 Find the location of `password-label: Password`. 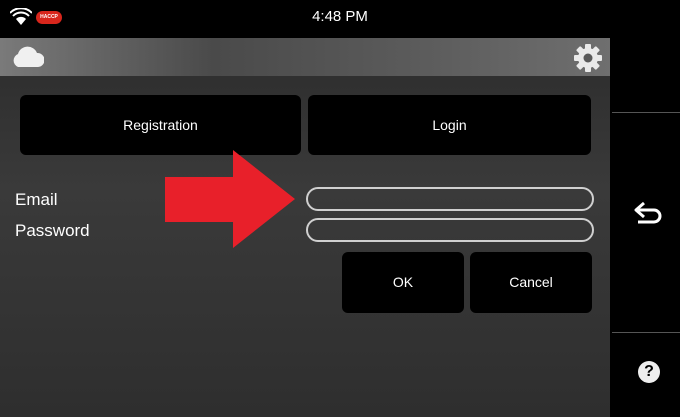

password-label: Password is located at coordinates (52, 230).